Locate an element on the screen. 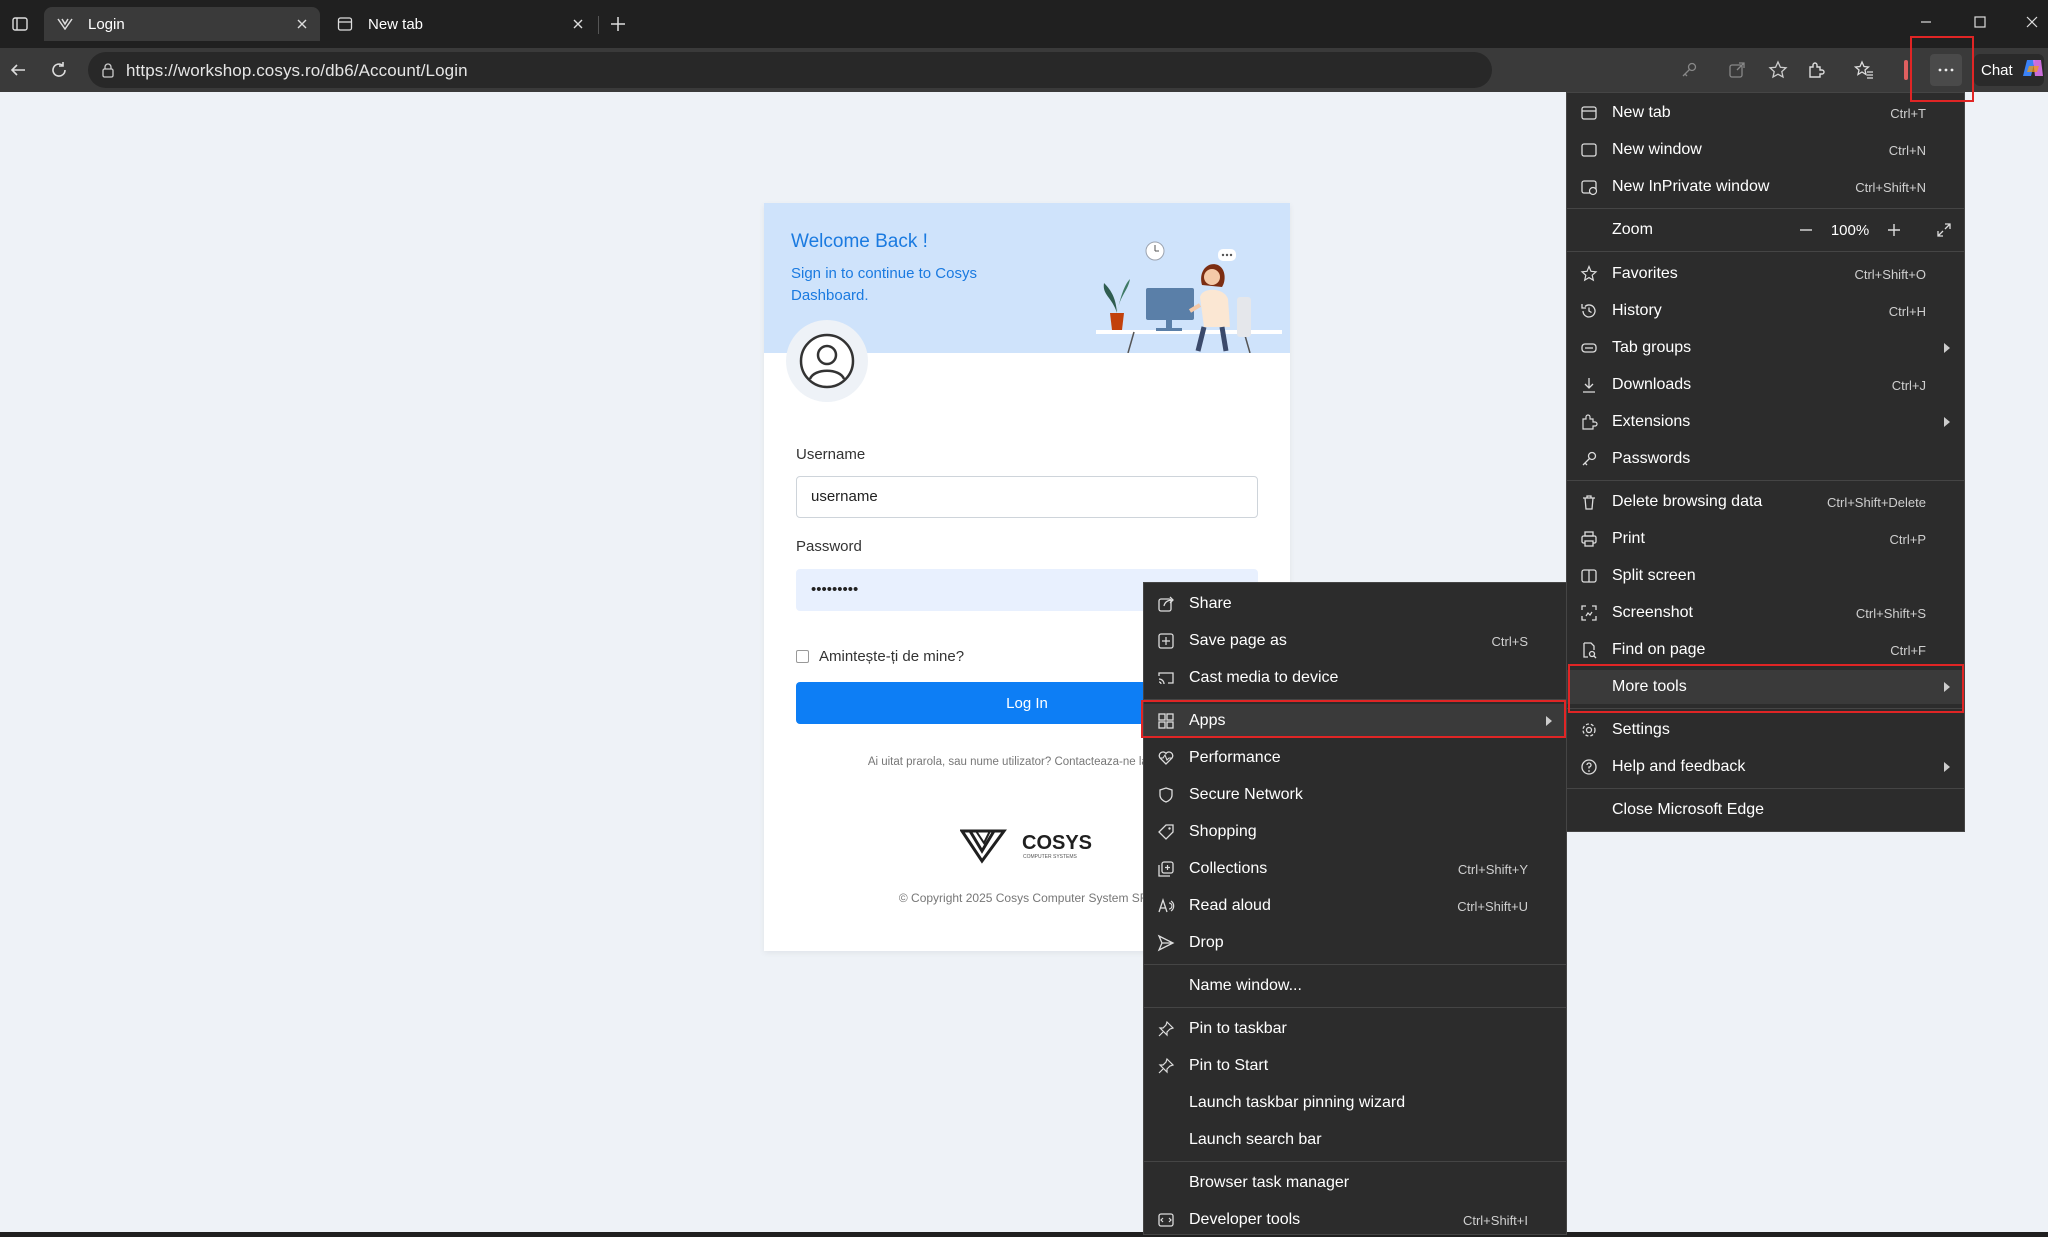 The width and height of the screenshot is (2048, 1237). menu-shortcut: Ctrl+Shift+N is located at coordinates (1890, 187).